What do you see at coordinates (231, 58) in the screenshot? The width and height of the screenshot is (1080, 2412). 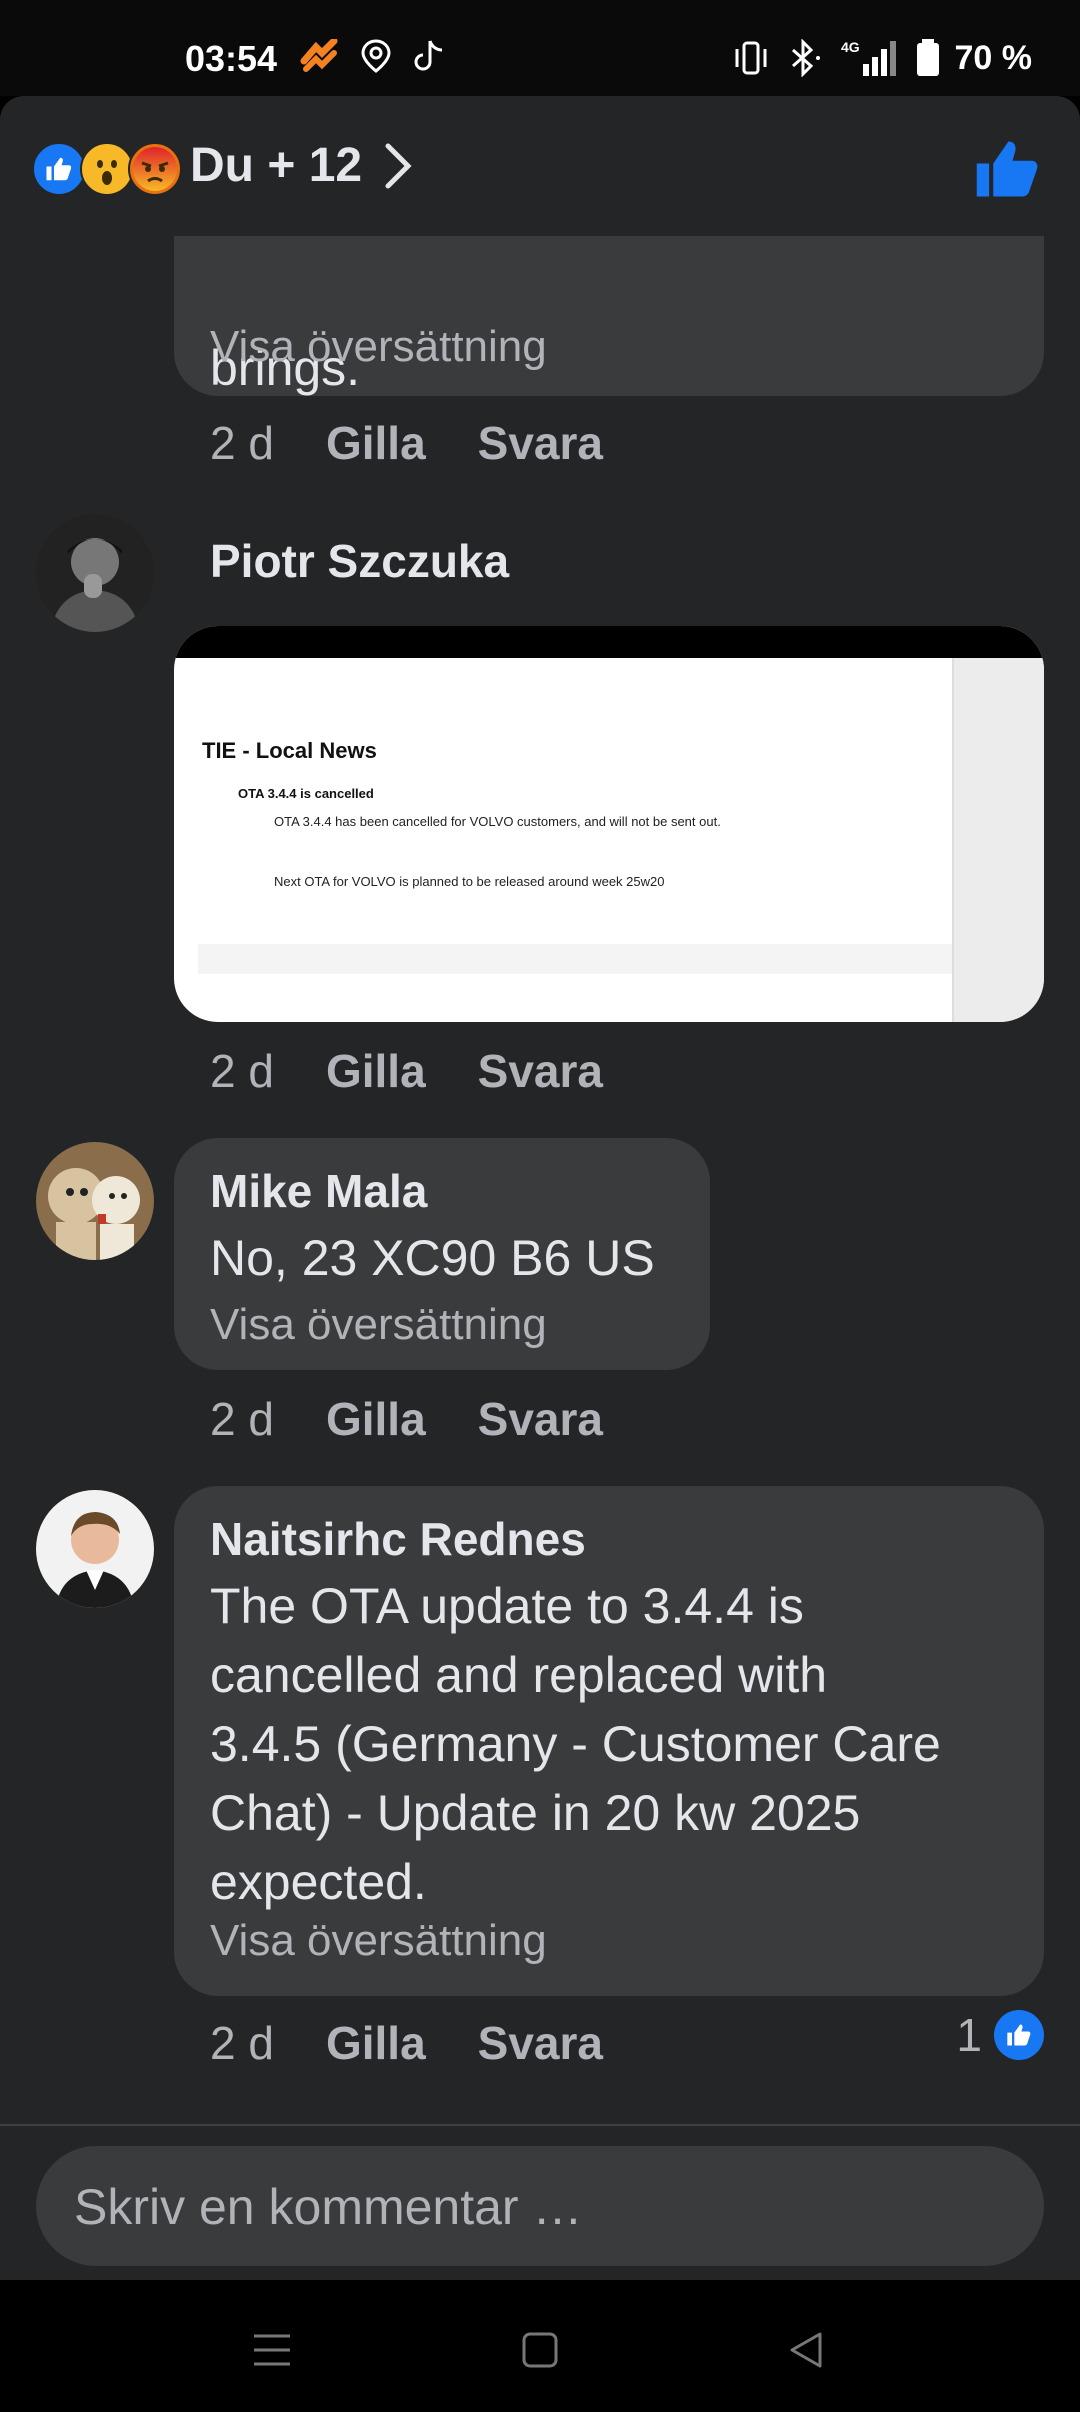 I see `status-time: 03:54` at bounding box center [231, 58].